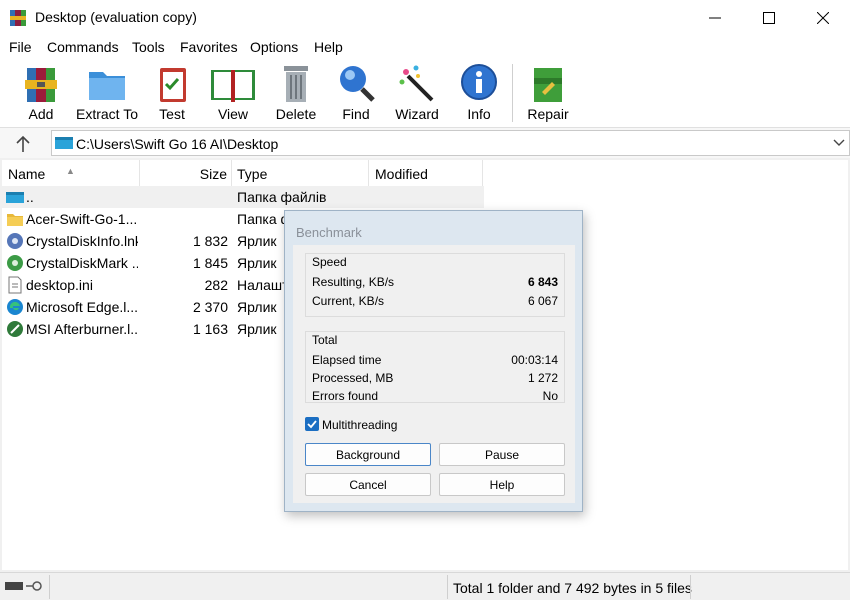 The width and height of the screenshot is (850, 600). What do you see at coordinates (15, 241) in the screenshot?
I see `crystaldiskinfo-icon` at bounding box center [15, 241].